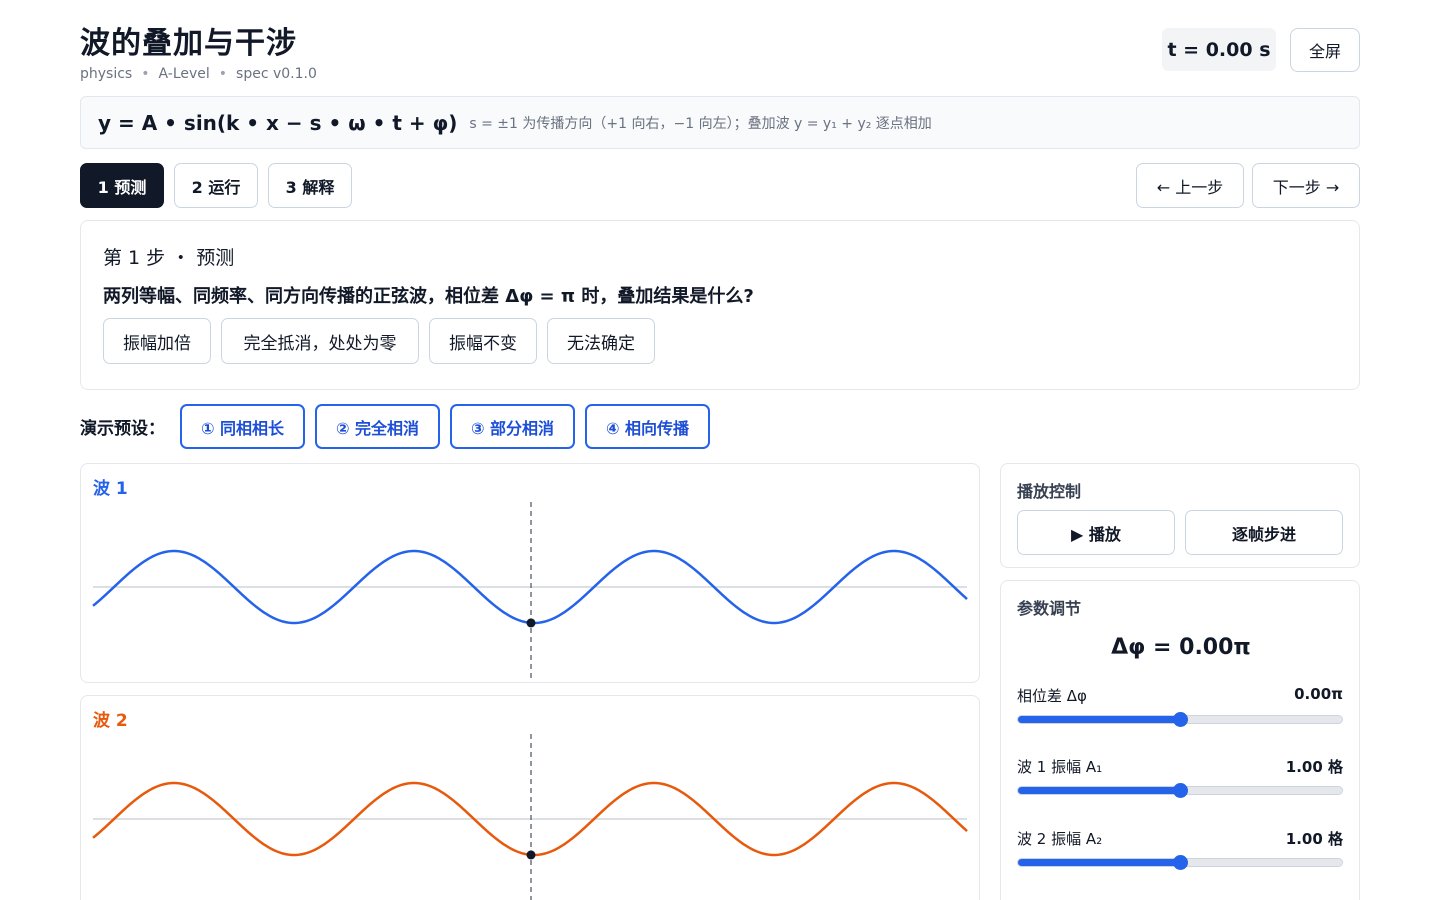  Describe the element at coordinates (531, 855) in the screenshot. I see `wave2-probe-point` at that location.